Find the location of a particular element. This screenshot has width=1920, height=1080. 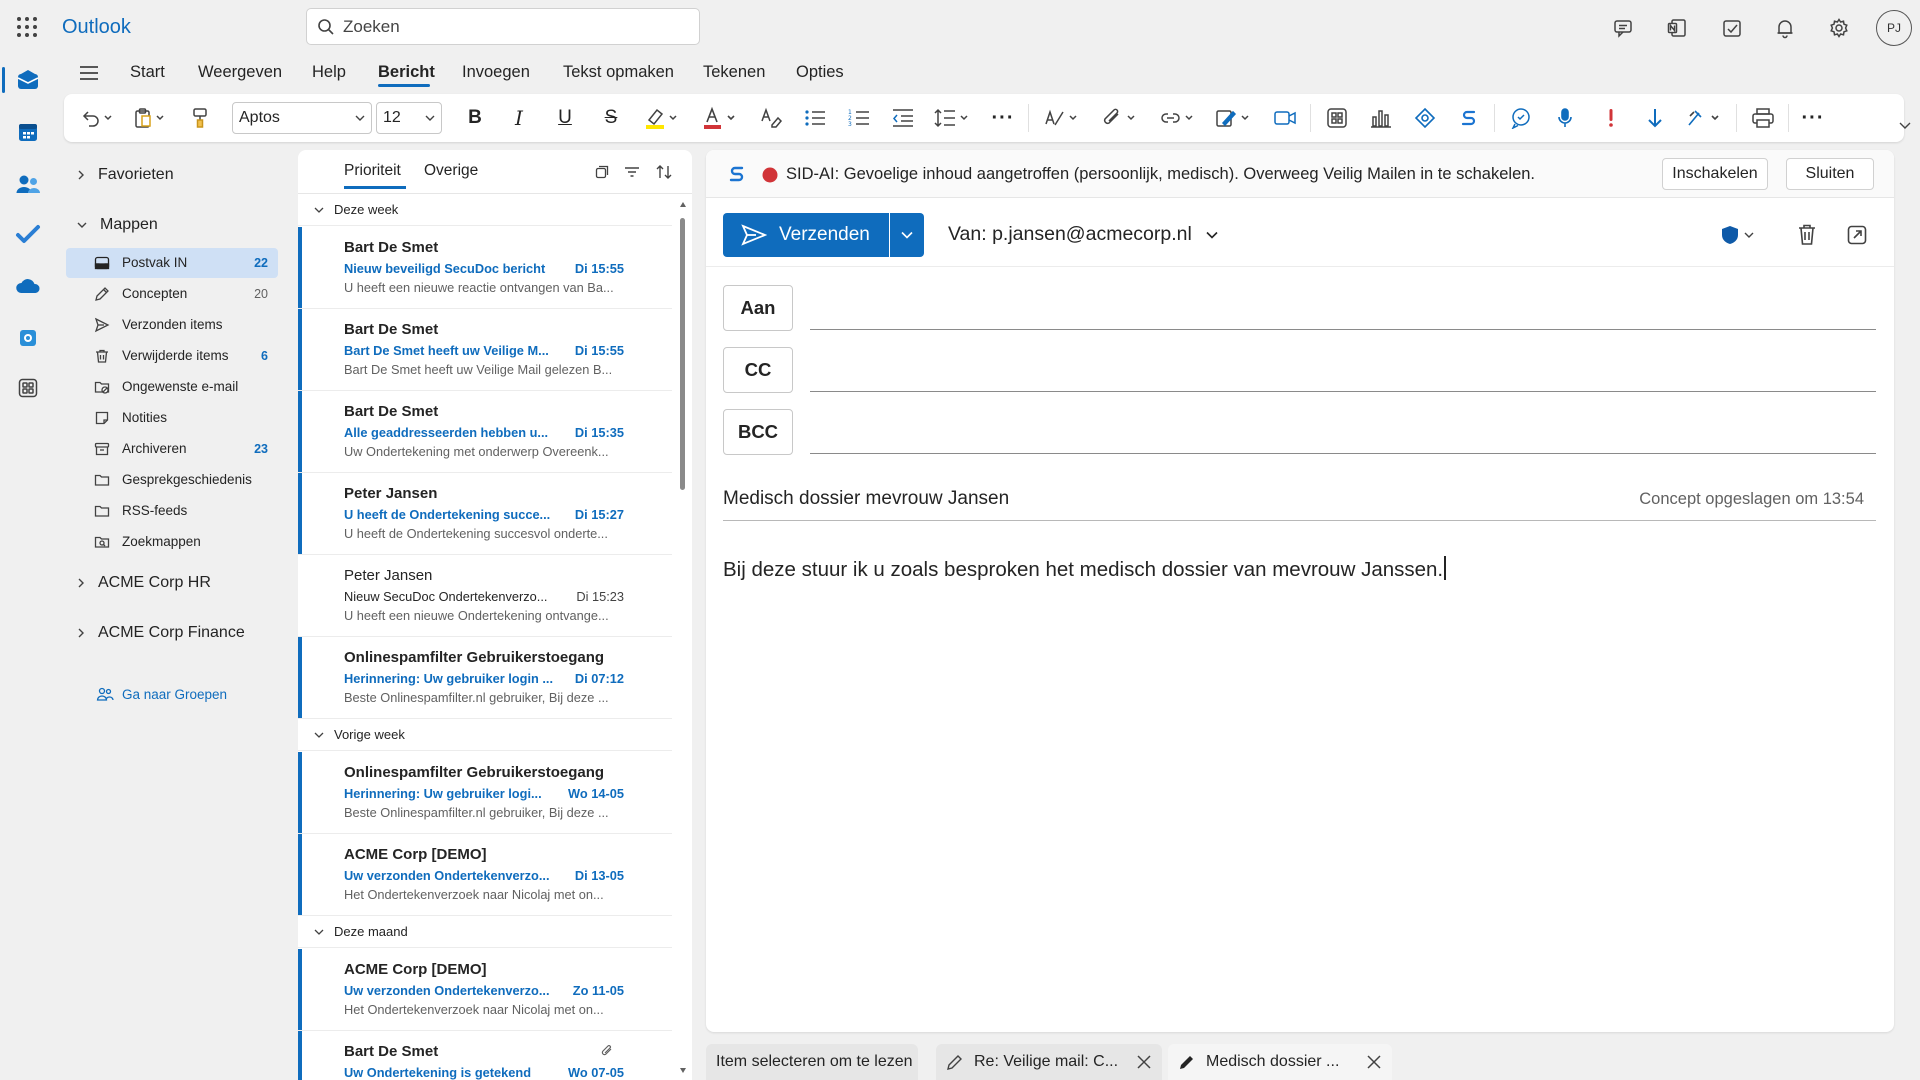

from-selector: Van: p.jansen@acmecorp.nl is located at coordinates (1083, 234).